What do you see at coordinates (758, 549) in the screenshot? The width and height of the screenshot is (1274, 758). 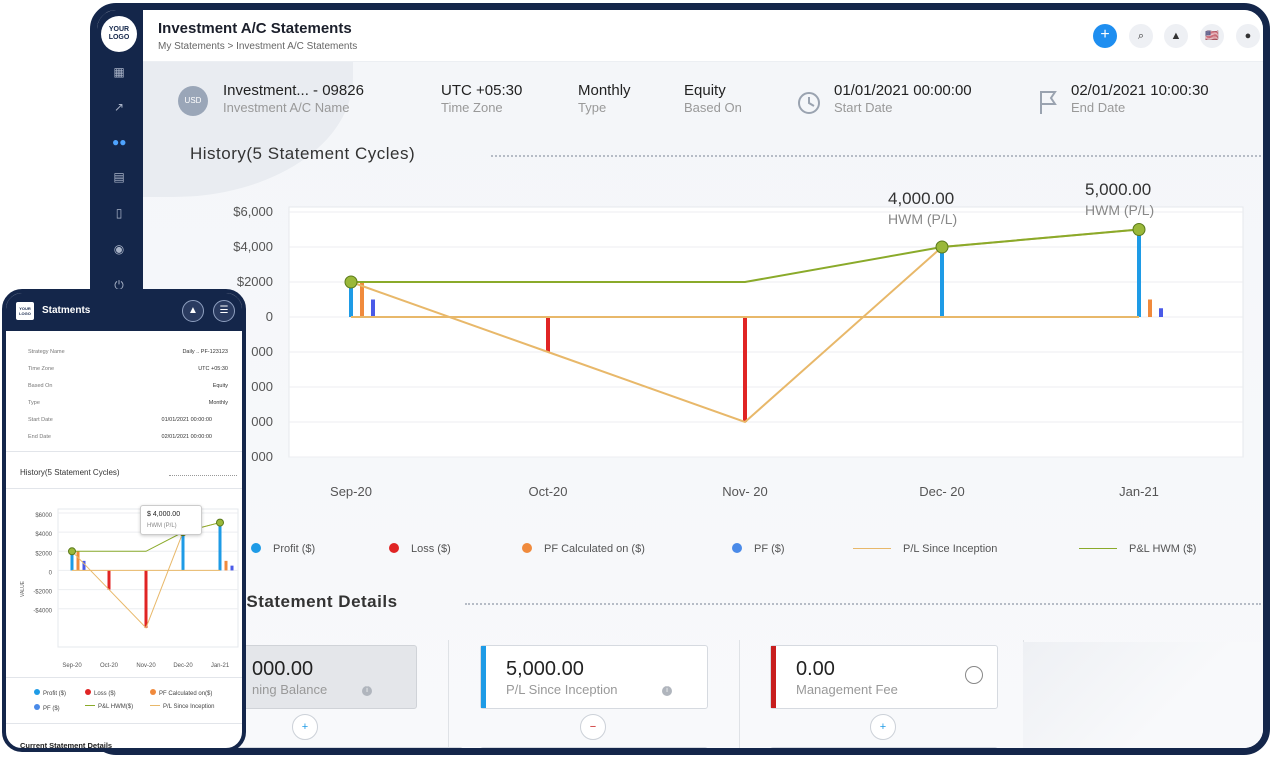 I see `legend-pf: PF ($)` at bounding box center [758, 549].